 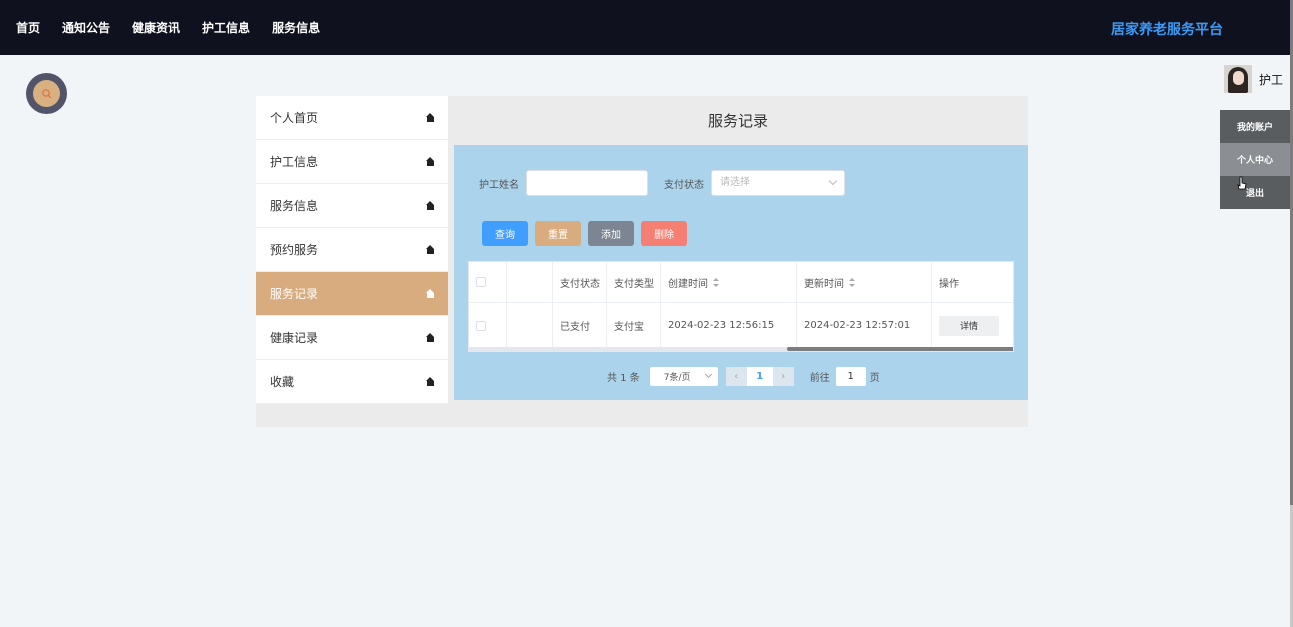 I want to click on header-pay-status: 支付状态, so click(x=580, y=282).